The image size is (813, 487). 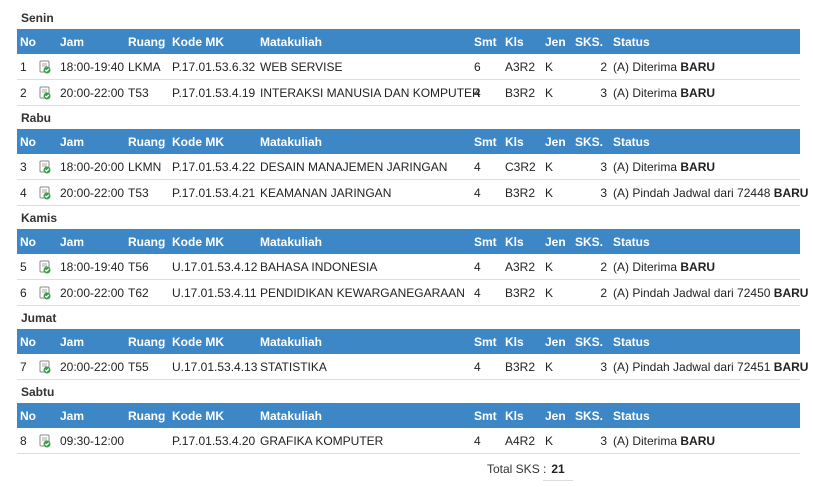 What do you see at coordinates (522, 167) in the screenshot?
I see `cell-kls: C3R2` at bounding box center [522, 167].